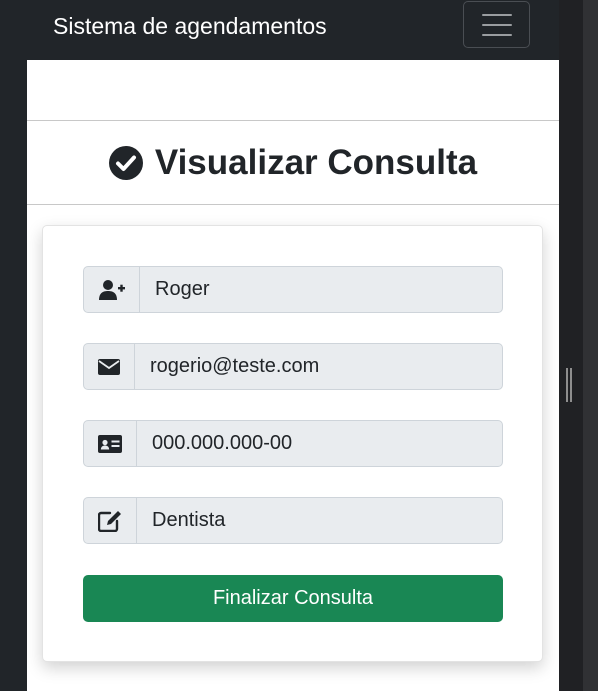  What do you see at coordinates (293, 598) in the screenshot?
I see `finalize-consultation-button: Finalizar Consulta` at bounding box center [293, 598].